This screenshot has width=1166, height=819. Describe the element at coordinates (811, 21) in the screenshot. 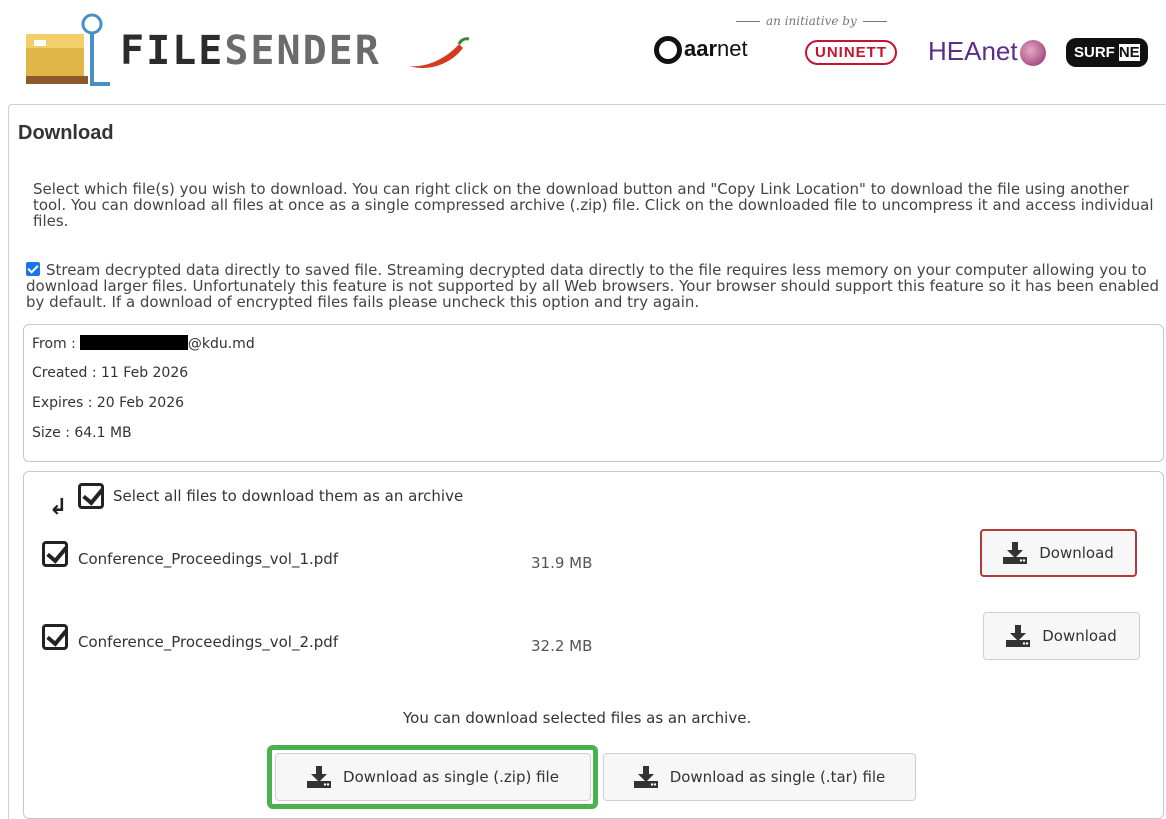

I see `initiative-label: an initiative by` at that location.